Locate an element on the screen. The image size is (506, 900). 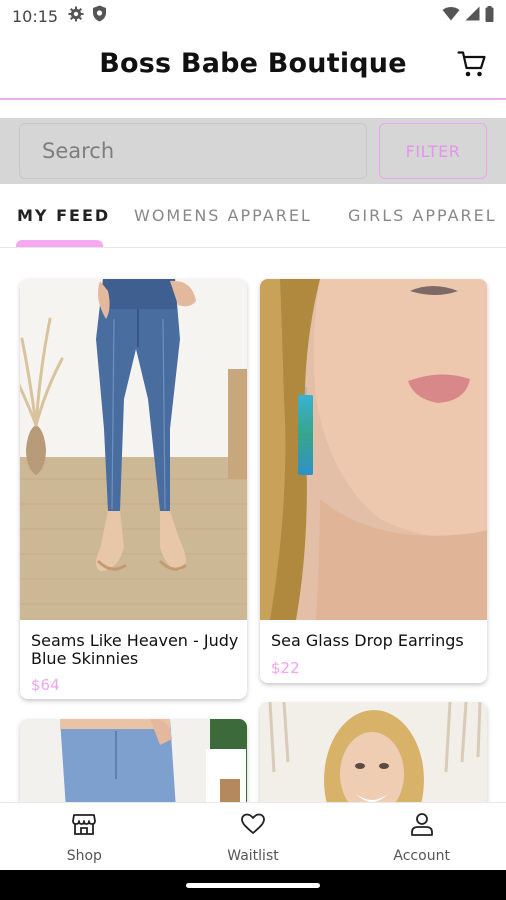
gear-icon is located at coordinates (76, 16).